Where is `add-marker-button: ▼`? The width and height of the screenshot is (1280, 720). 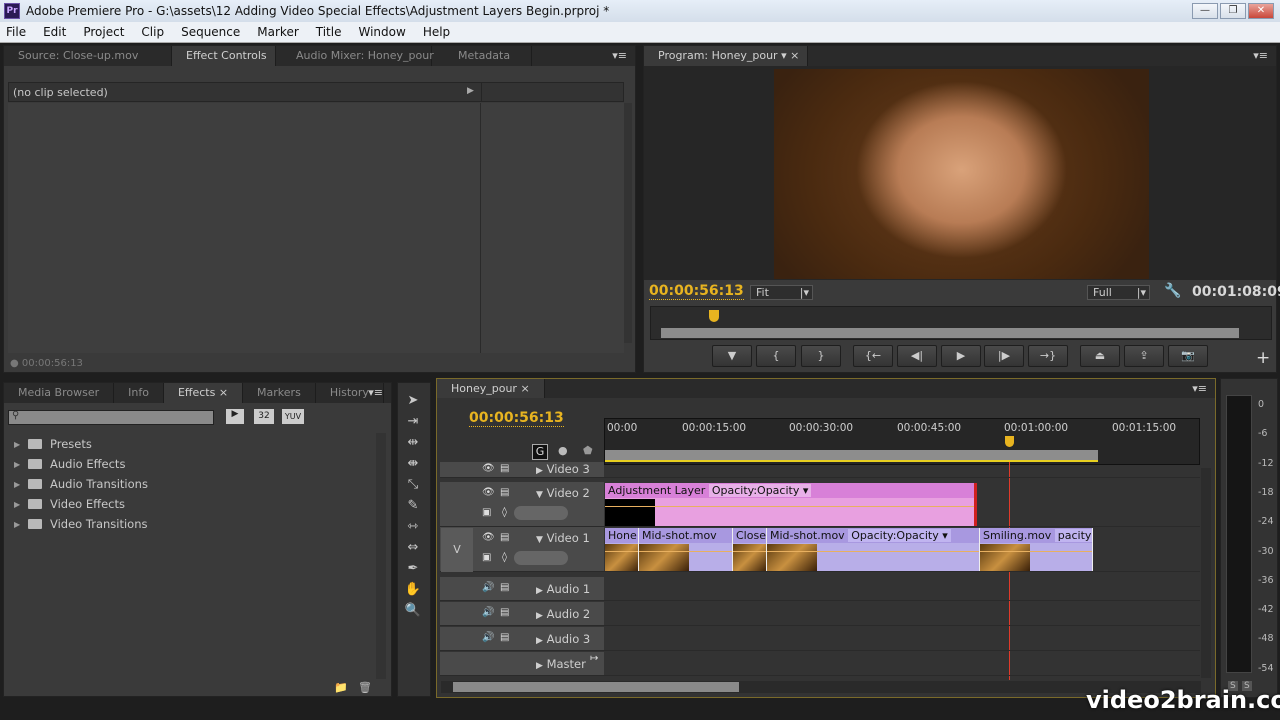
add-marker-button: ▼ is located at coordinates (732, 356).